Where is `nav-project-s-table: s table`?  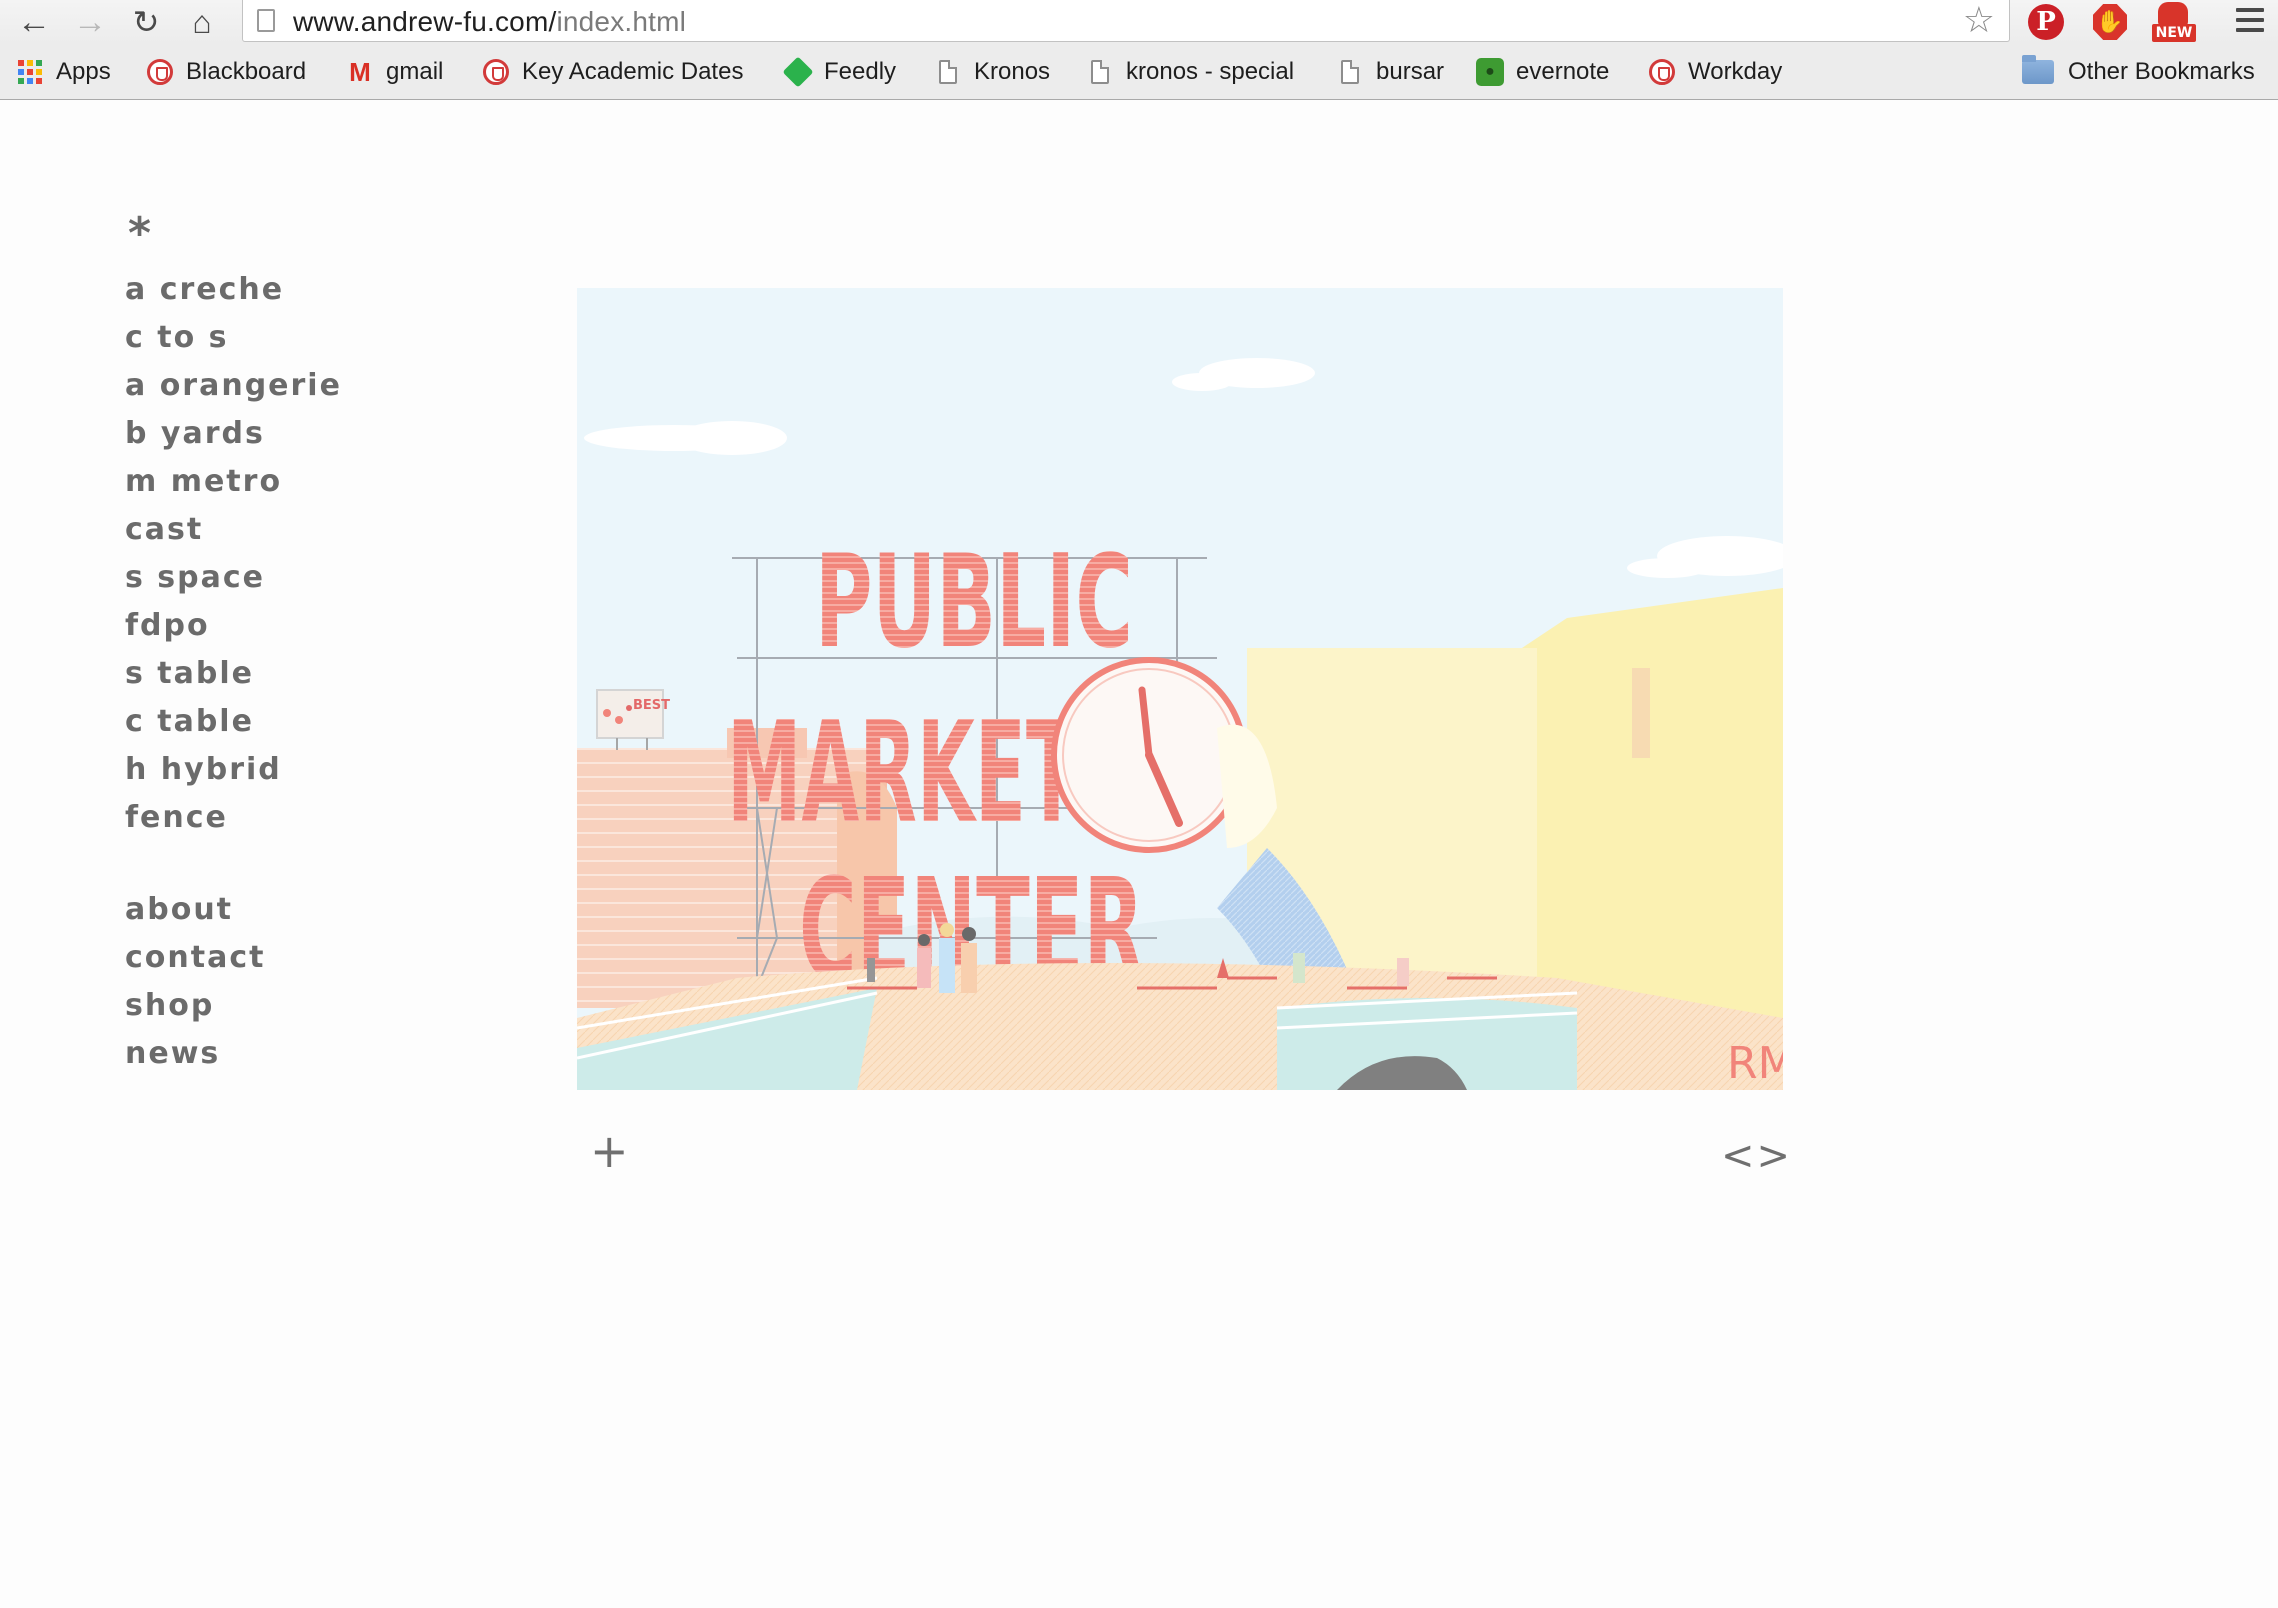
nav-project-s-table: s table is located at coordinates (189, 674).